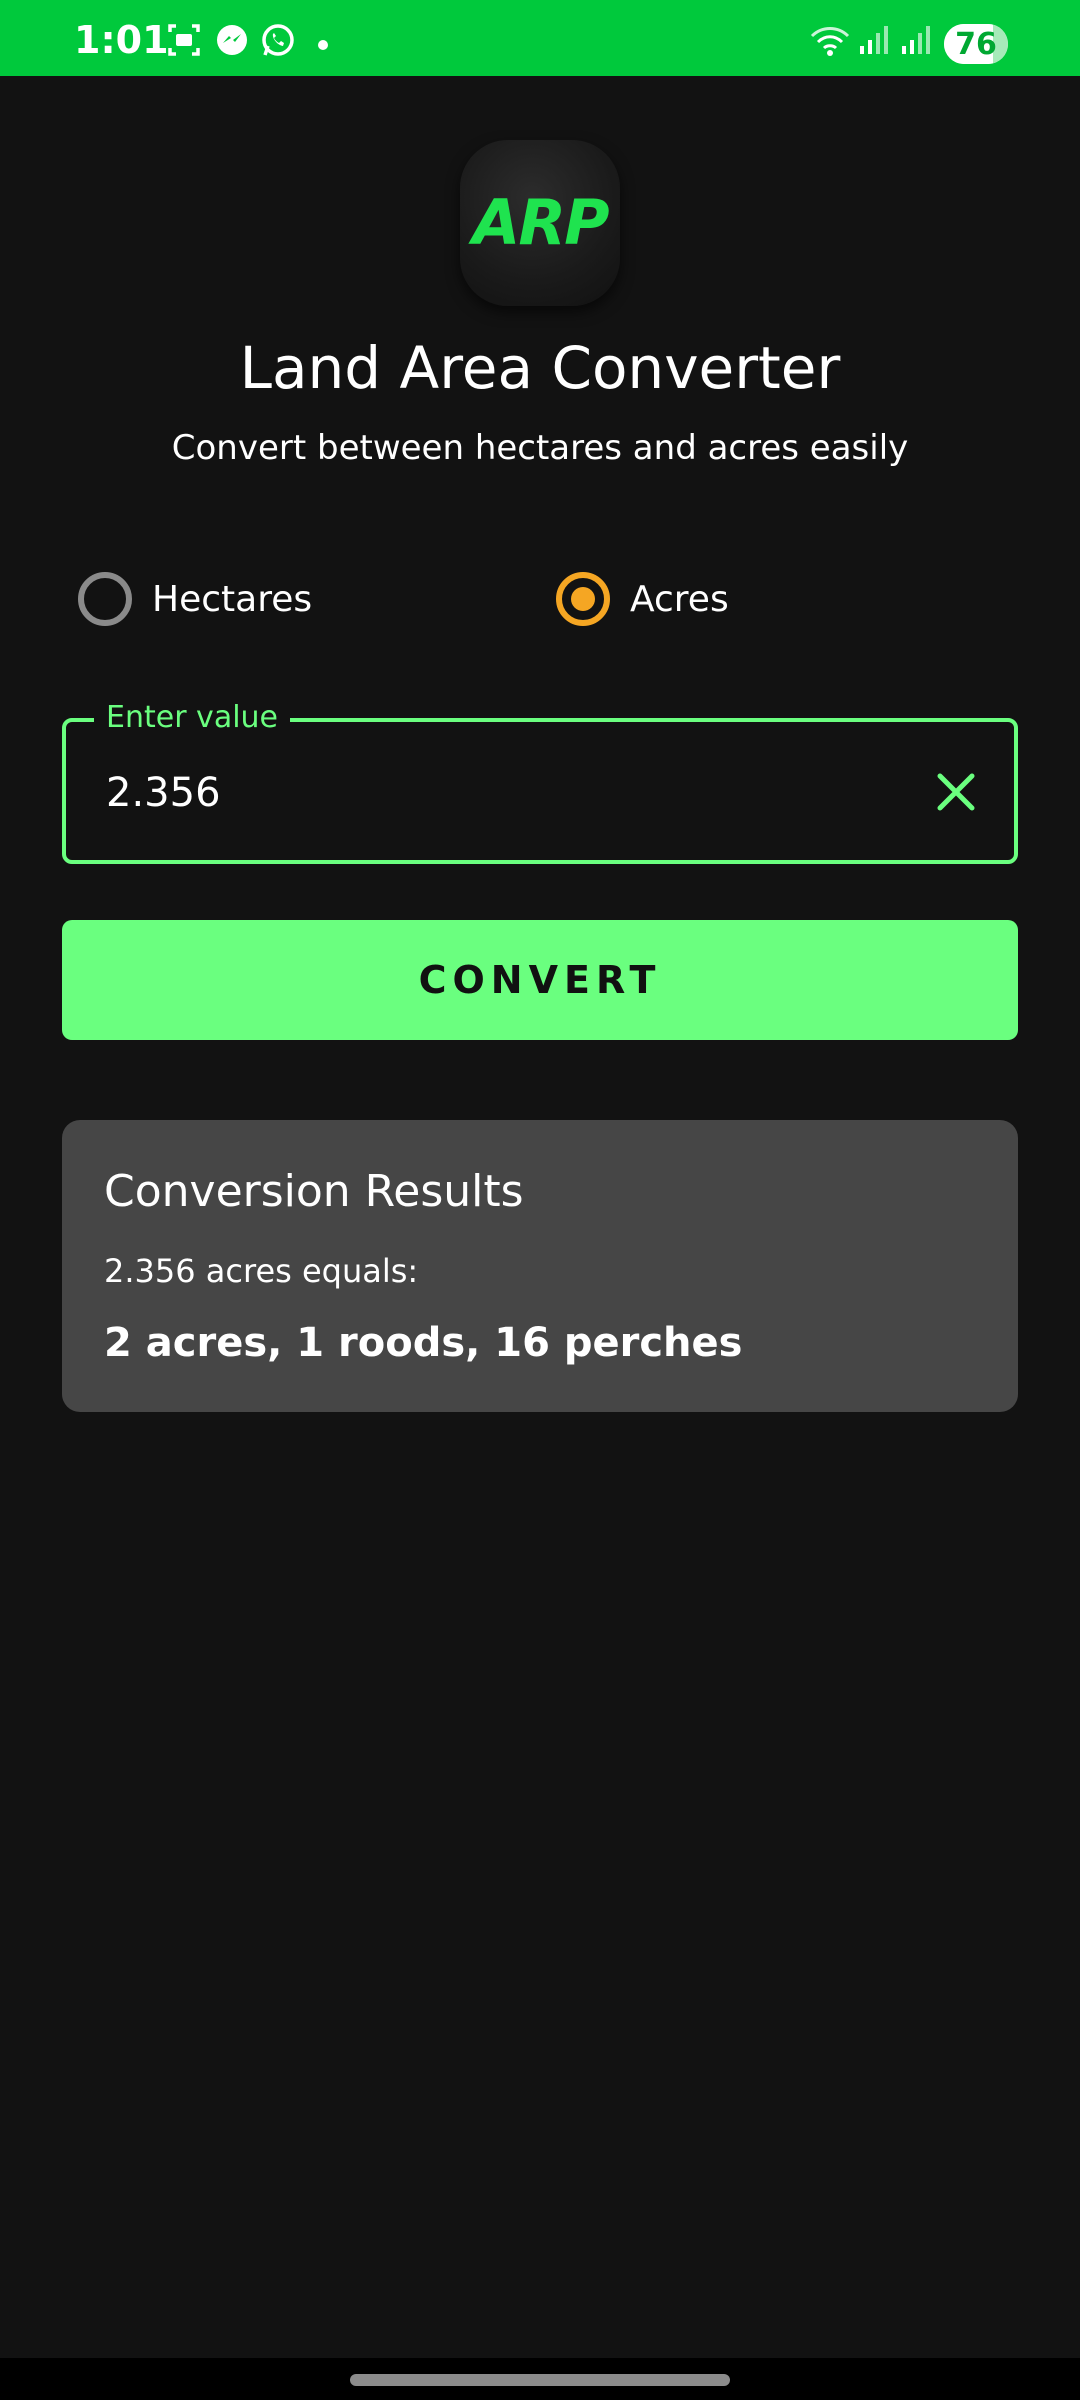 The width and height of the screenshot is (1080, 2400). What do you see at coordinates (121, 40) in the screenshot?
I see `status-time: 1:01` at bounding box center [121, 40].